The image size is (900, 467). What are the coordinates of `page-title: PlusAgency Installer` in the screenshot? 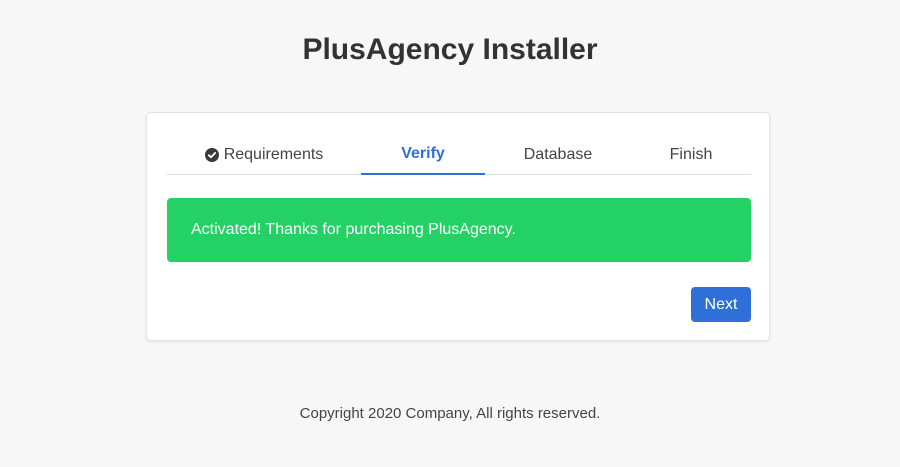 It's located at (450, 49).